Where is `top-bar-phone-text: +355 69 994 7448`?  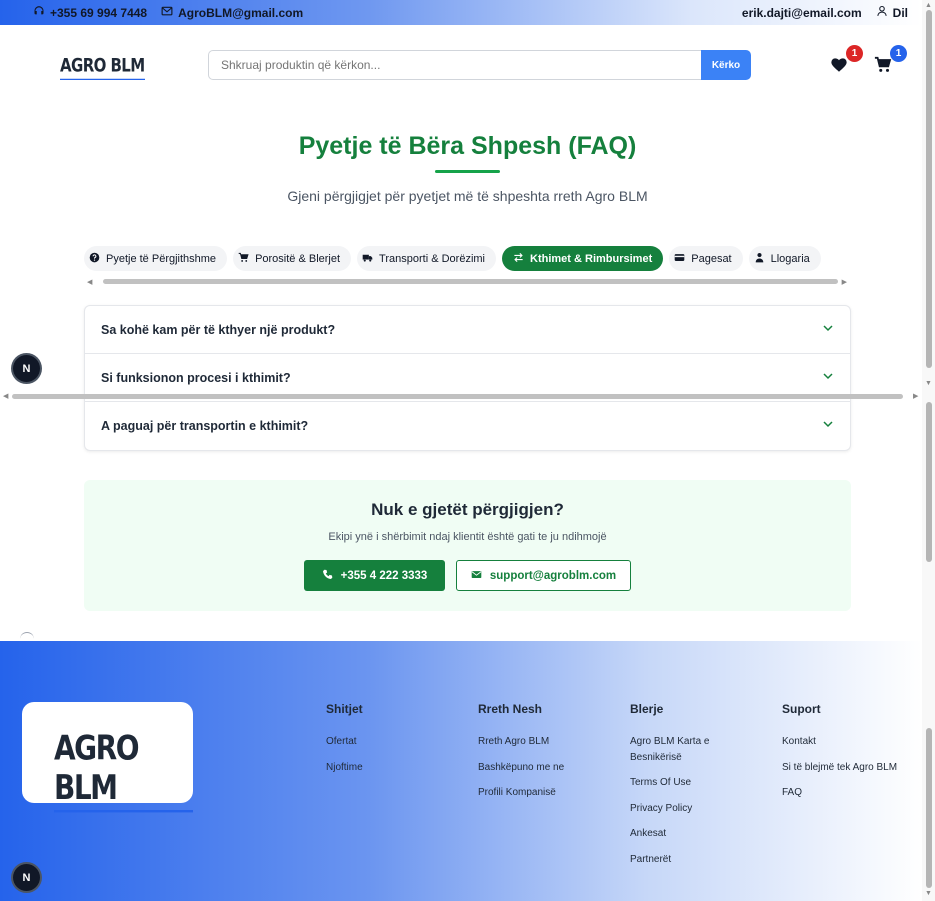
top-bar-phone-text: +355 69 994 7448 is located at coordinates (99, 12).